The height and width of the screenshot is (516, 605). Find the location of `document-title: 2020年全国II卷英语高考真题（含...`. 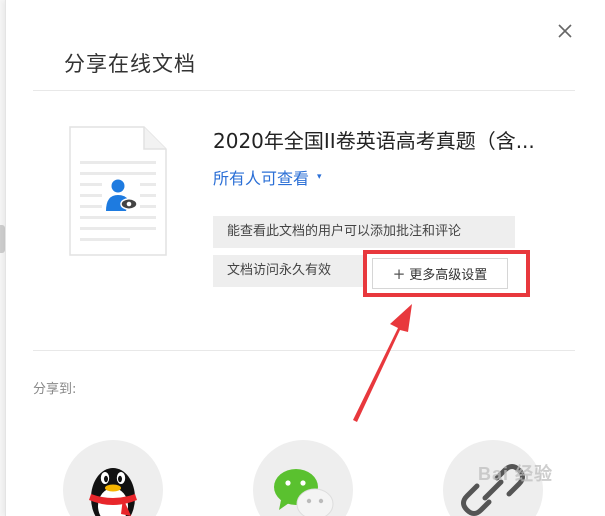

document-title: 2020年全国II卷英语高考真题（含... is located at coordinates (374, 141).